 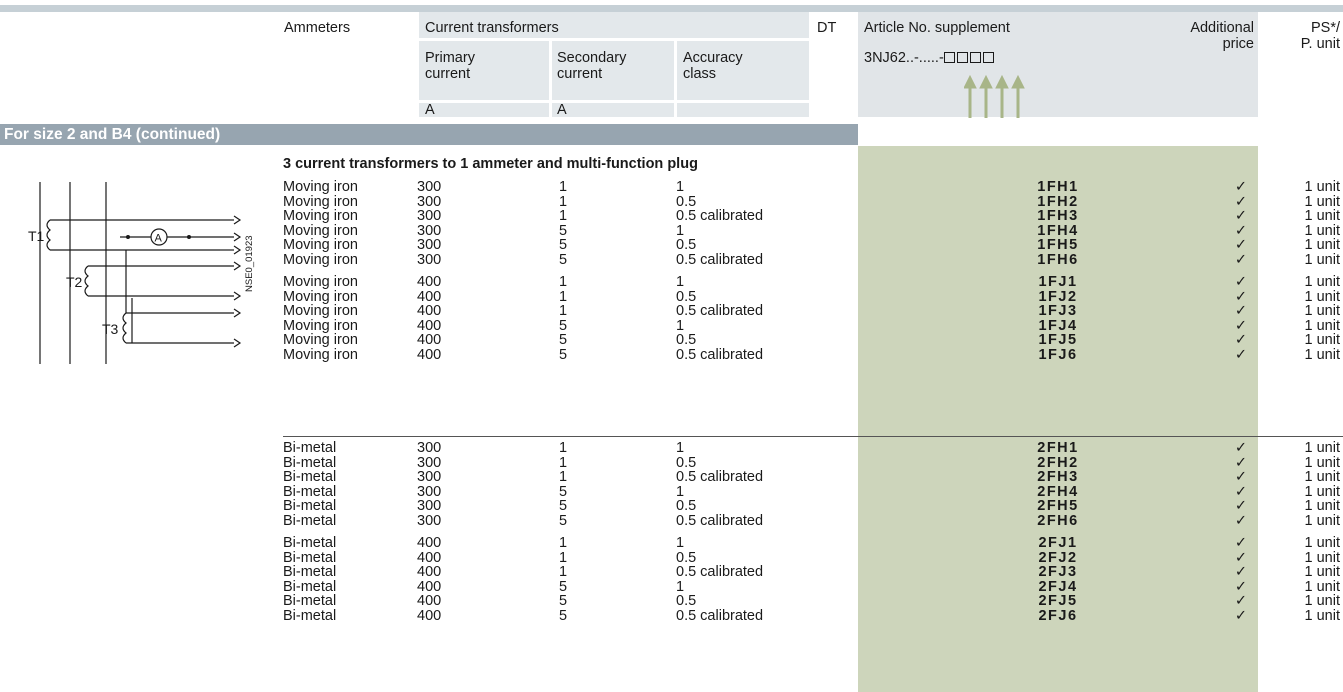 I want to click on diagram-code: NSE0_01923, so click(x=249, y=263).